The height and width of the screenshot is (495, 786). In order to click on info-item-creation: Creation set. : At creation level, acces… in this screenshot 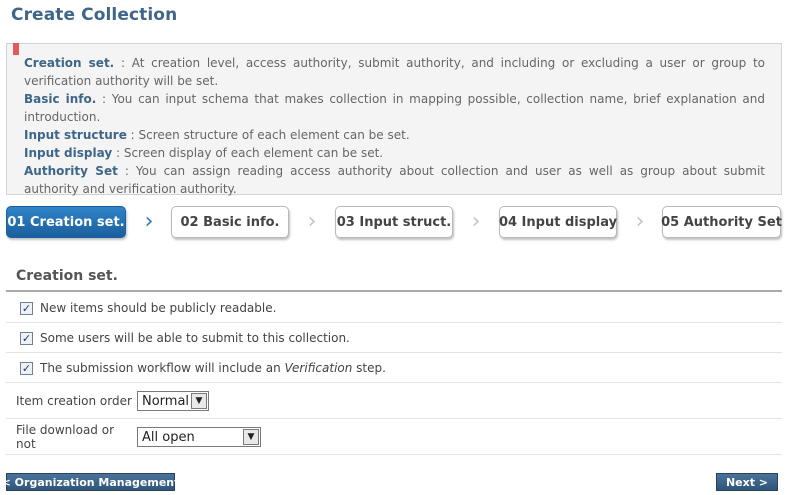, I will do `click(394, 72)`.